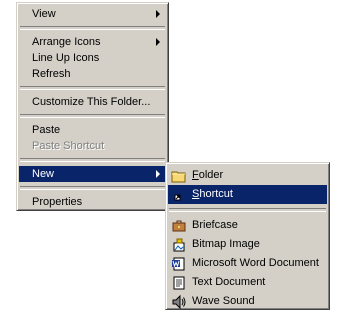  What do you see at coordinates (247, 194) in the screenshot?
I see `submenu-item-shortcut: Shortcut` at bounding box center [247, 194].